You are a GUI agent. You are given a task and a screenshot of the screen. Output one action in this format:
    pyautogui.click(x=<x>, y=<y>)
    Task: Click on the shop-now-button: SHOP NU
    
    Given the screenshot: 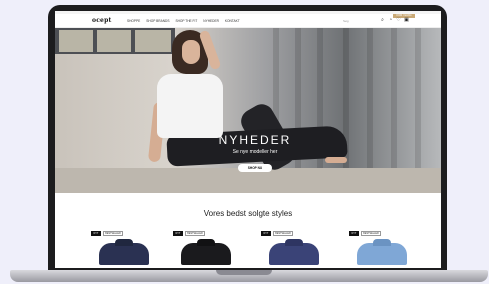 What is the action you would take?
    pyautogui.click(x=255, y=168)
    